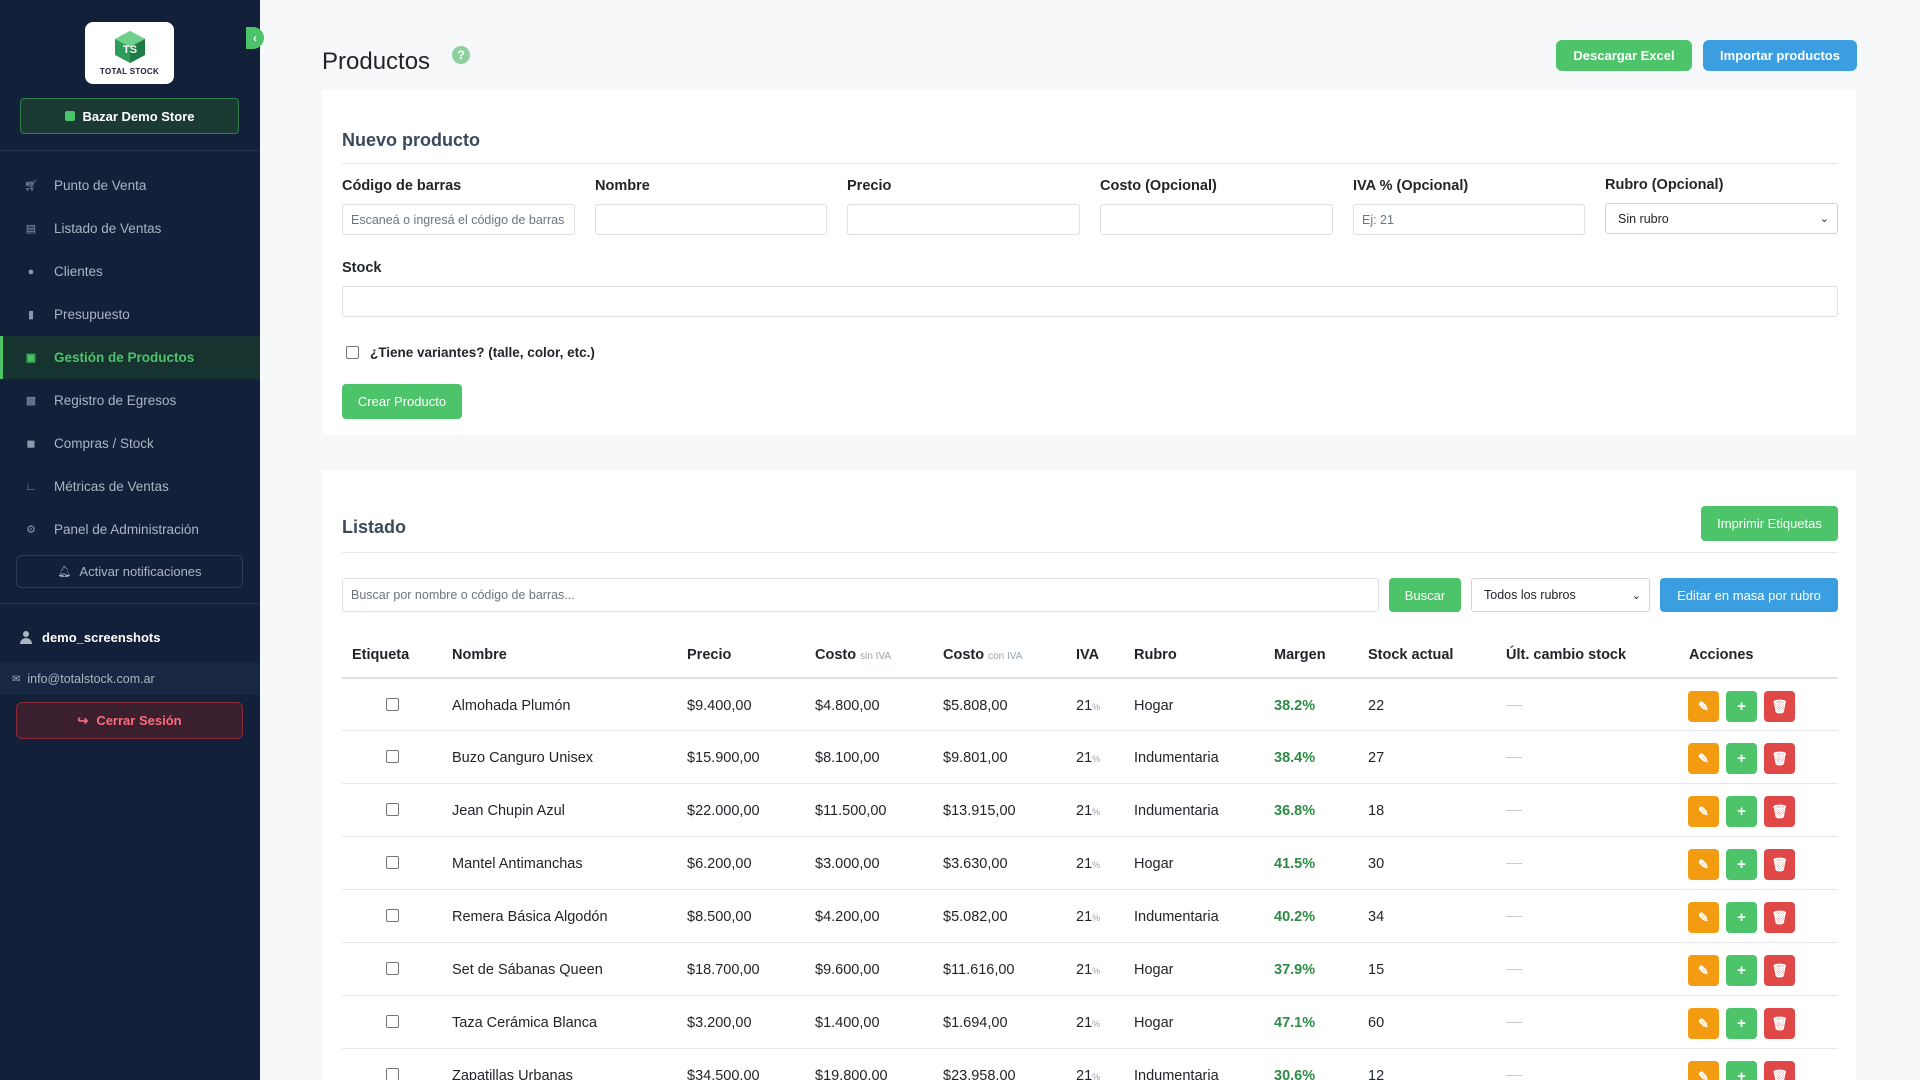 This screenshot has height=1080, width=1920. What do you see at coordinates (709, 655) in the screenshot?
I see `column-header-price: Precio` at bounding box center [709, 655].